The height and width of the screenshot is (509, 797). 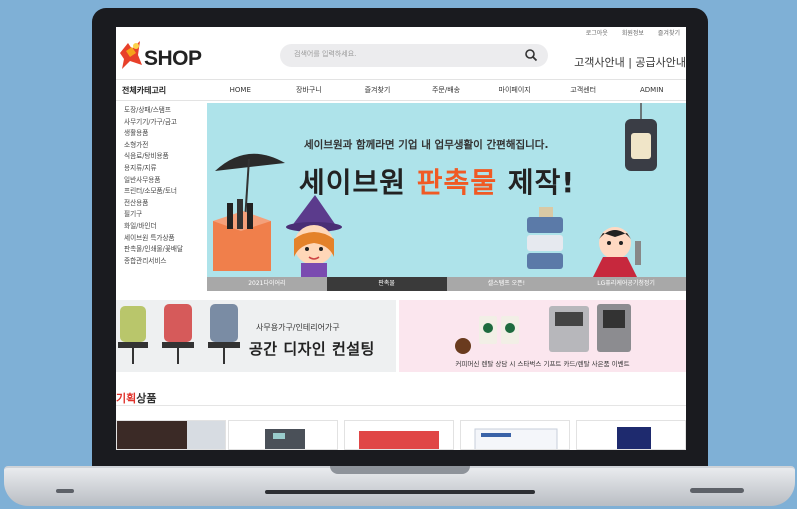 What do you see at coordinates (597, 32) in the screenshot?
I see `logout-link: 로그아웃` at bounding box center [597, 32].